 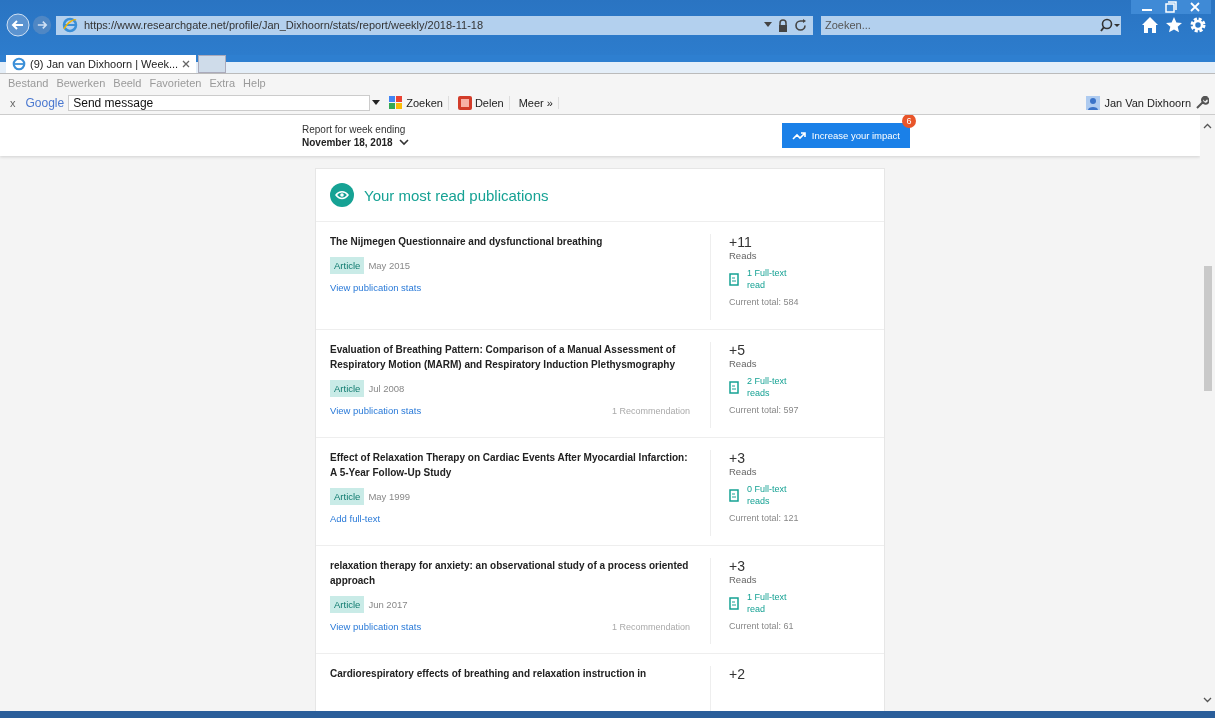 What do you see at coordinates (42, 25) in the screenshot?
I see `forward-icon` at bounding box center [42, 25].